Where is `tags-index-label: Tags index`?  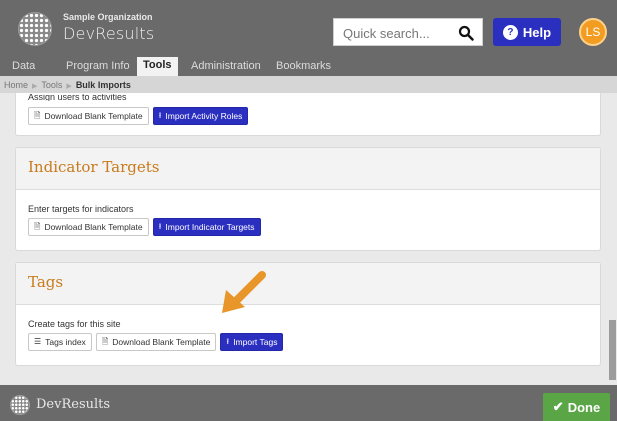 tags-index-label: Tags index is located at coordinates (65, 342).